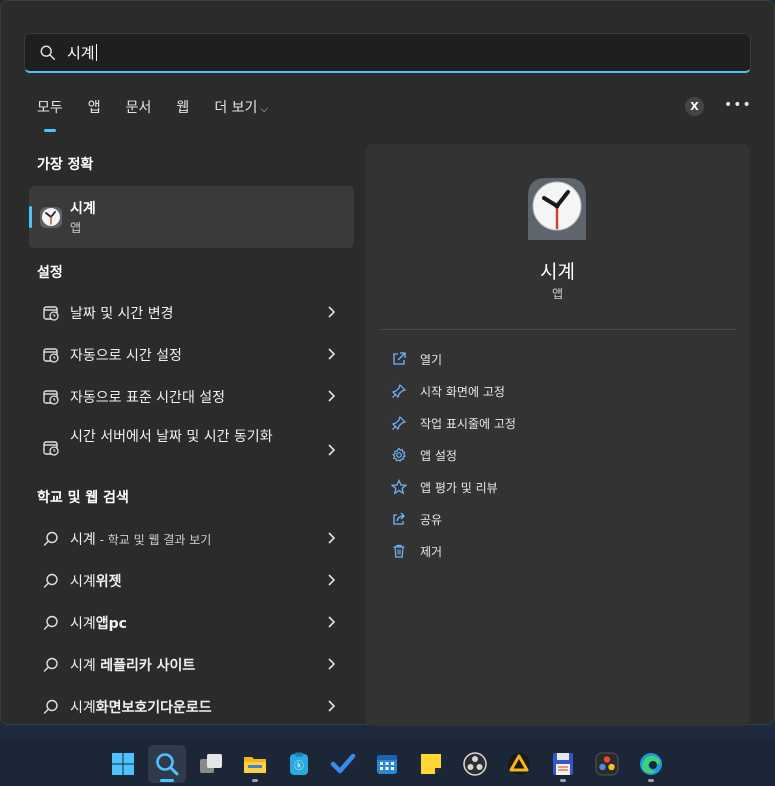 The image size is (775, 786). I want to click on preview-subtitle: 앱, so click(557, 294).